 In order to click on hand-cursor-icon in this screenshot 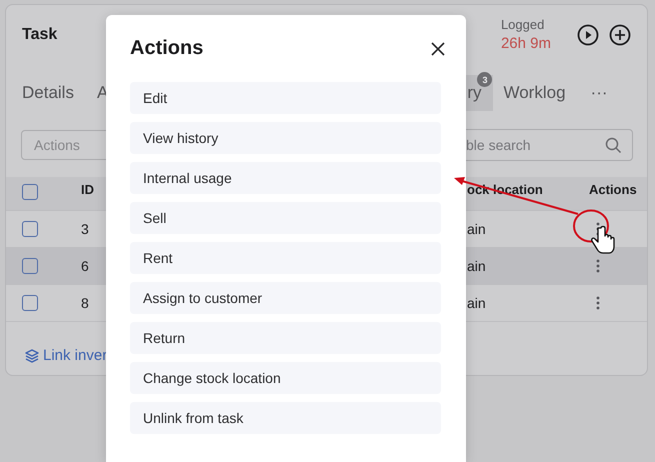, I will do `click(603, 240)`.